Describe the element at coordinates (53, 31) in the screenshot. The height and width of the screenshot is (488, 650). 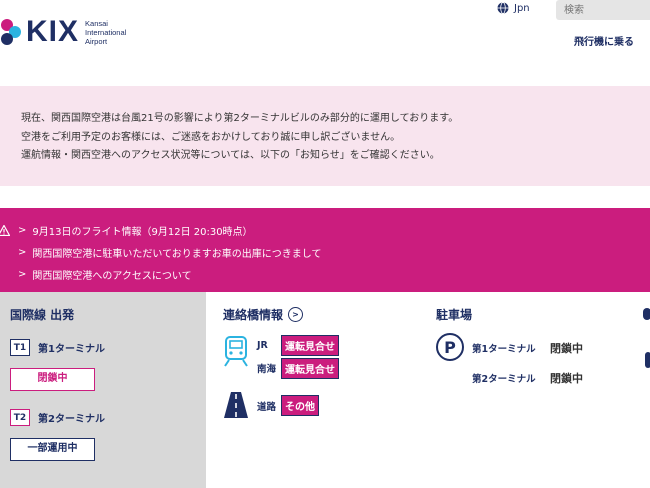
I see `logo-text: KIX` at that location.